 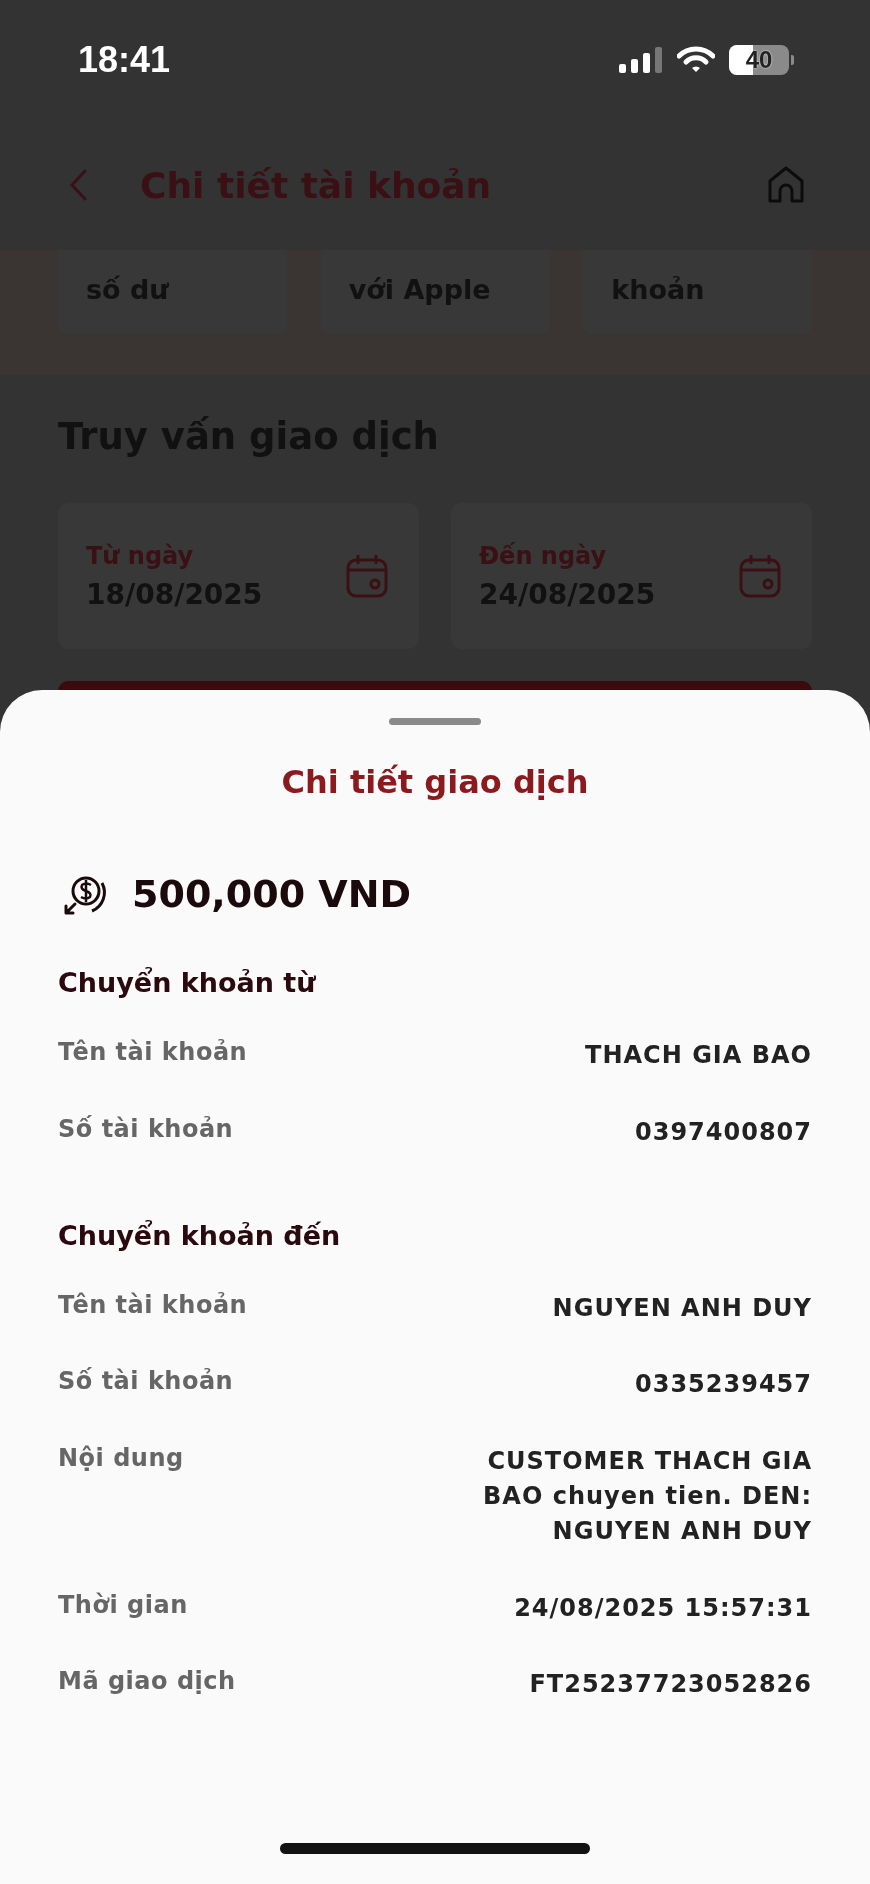 I want to click on wifi-icon, so click(x=696, y=60).